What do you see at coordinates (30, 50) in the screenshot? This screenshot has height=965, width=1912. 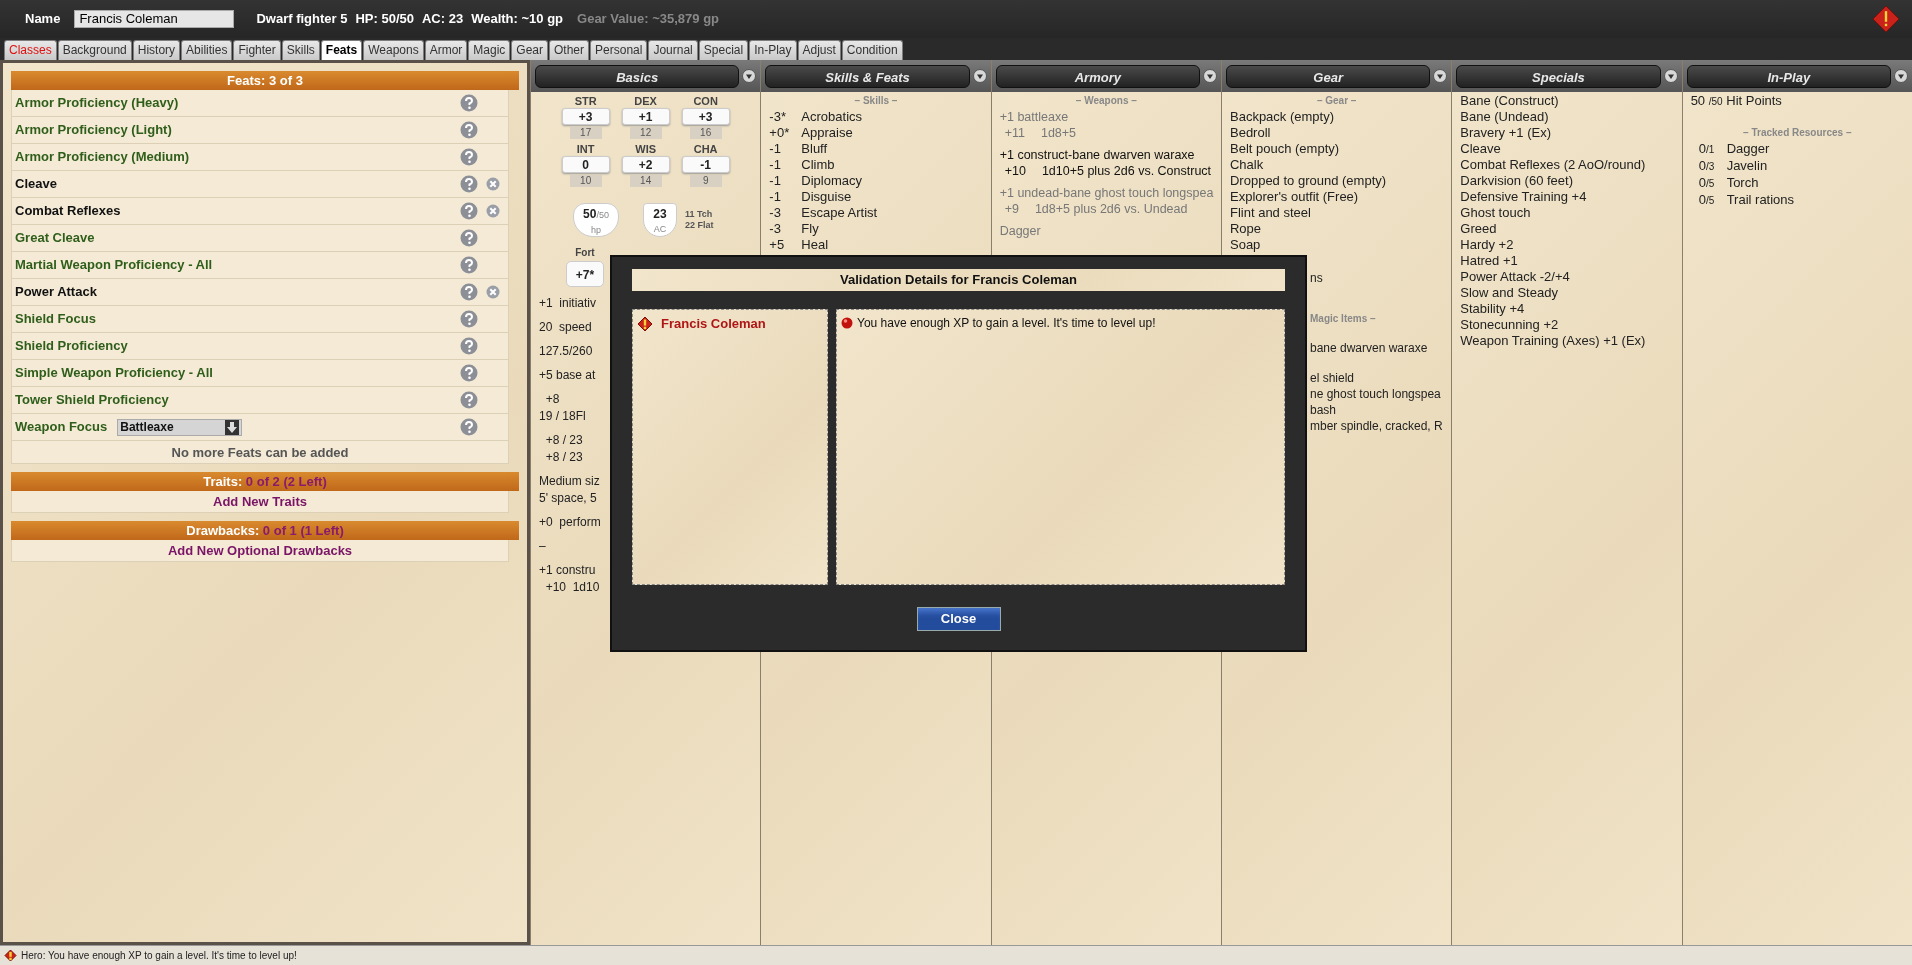 I see `tab: Classes` at bounding box center [30, 50].